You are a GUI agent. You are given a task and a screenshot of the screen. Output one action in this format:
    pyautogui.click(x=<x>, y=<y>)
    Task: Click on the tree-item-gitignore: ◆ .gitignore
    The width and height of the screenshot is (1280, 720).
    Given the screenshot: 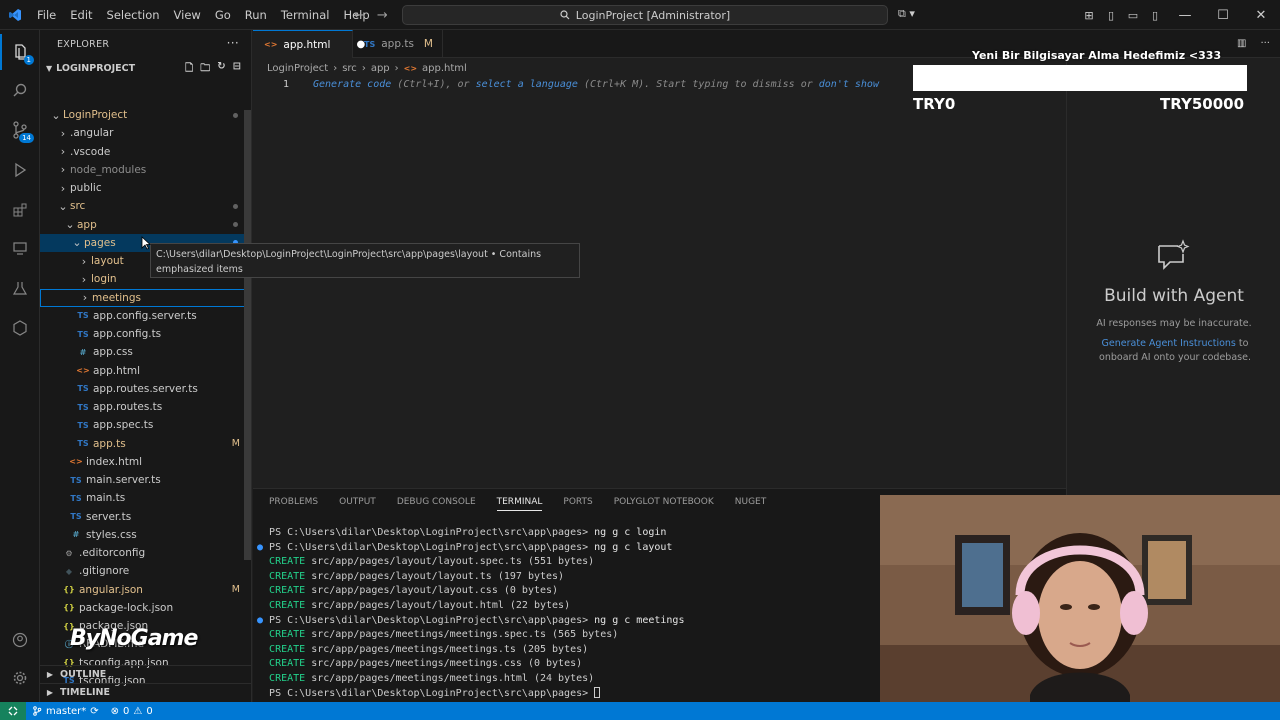 What is the action you would take?
    pyautogui.click(x=145, y=571)
    